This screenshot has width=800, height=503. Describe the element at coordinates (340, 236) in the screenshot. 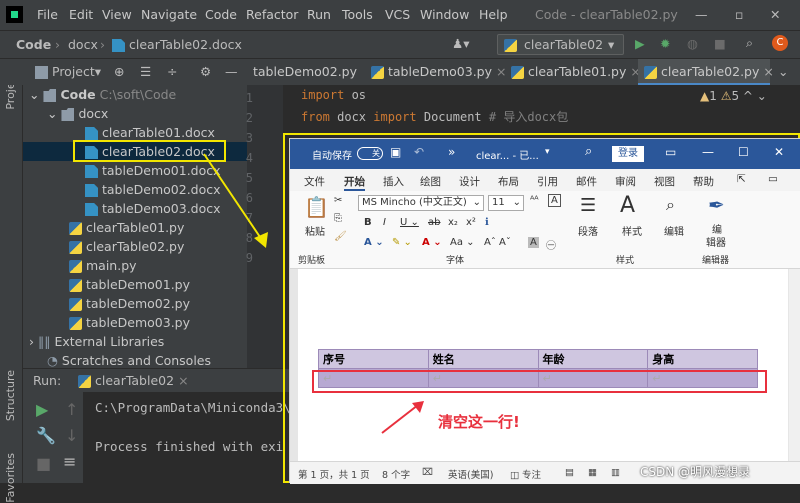

I see `format-painter-icon: 🖌` at that location.